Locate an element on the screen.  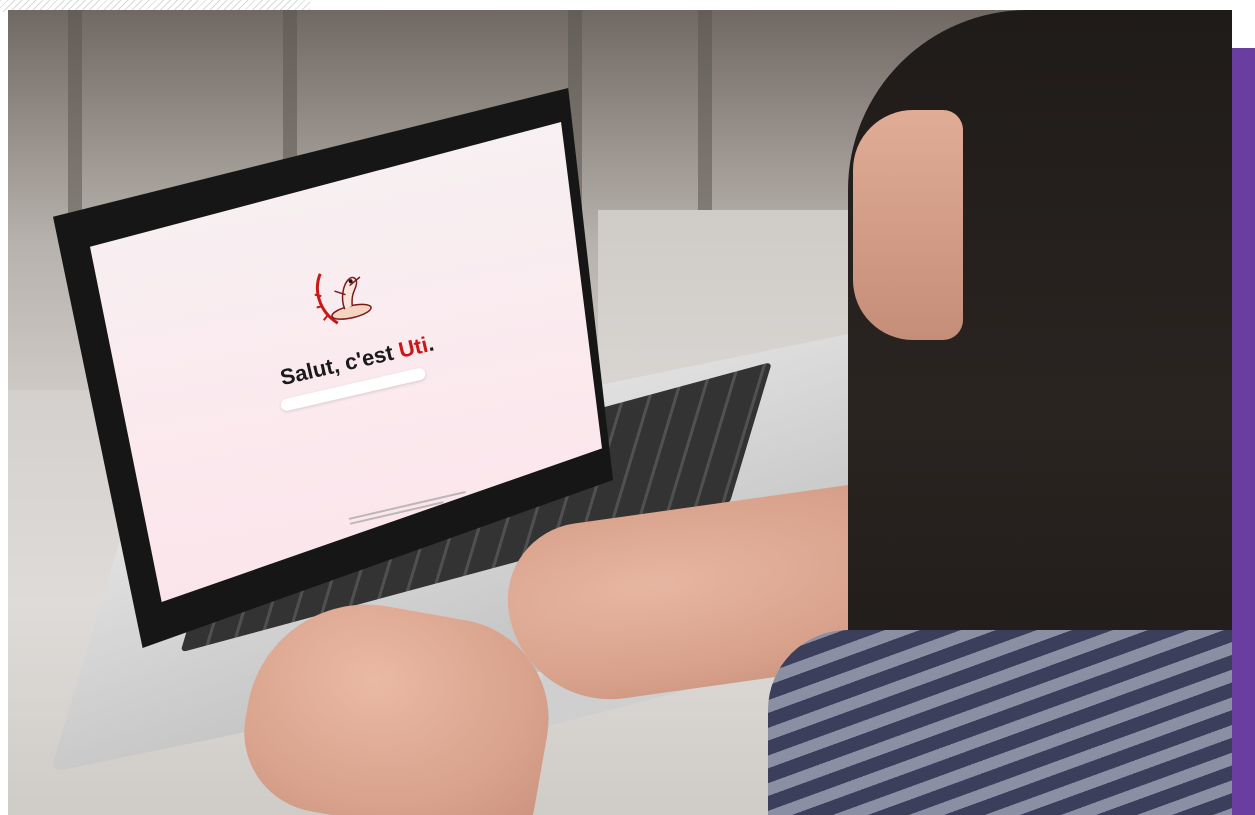
surfing-mascot-icon is located at coordinates (343, 299).